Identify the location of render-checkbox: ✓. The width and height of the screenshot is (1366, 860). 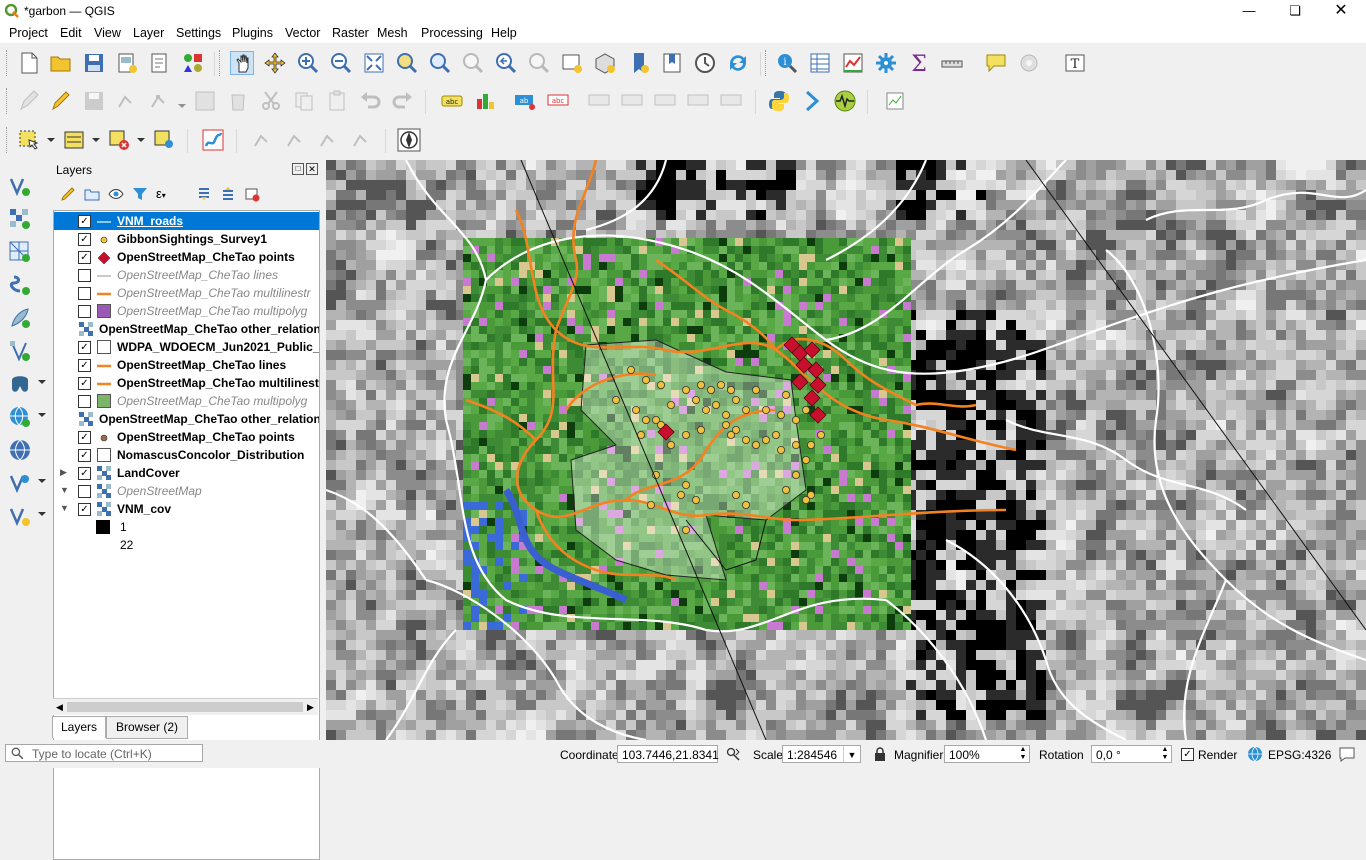
(1187, 754).